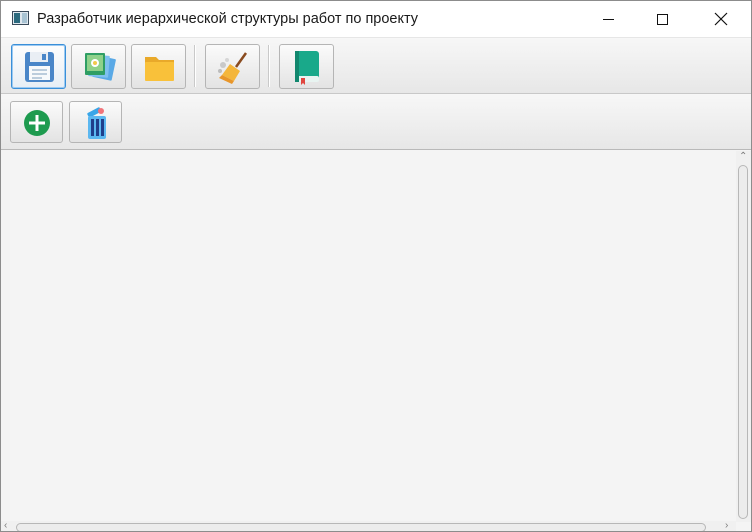  Describe the element at coordinates (361, 527) in the screenshot. I see `horizontal-scroll-thumb` at that location.